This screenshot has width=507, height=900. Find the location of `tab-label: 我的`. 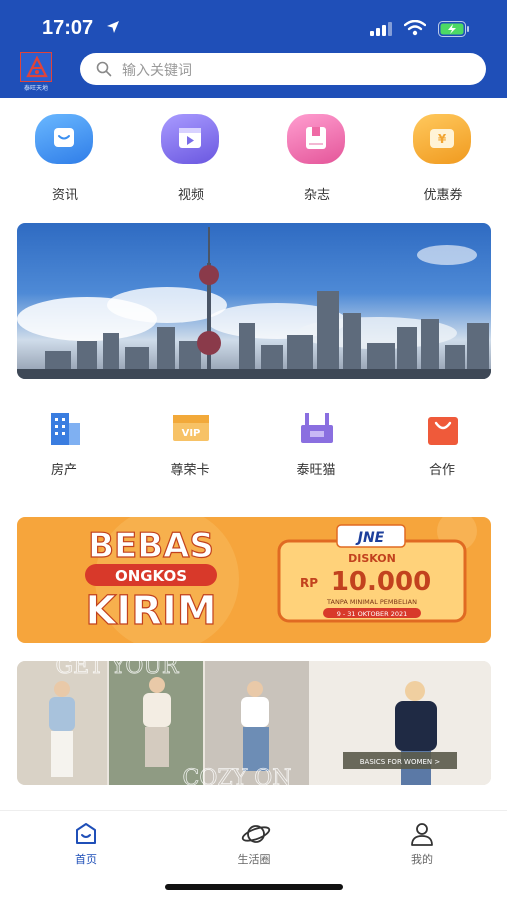

tab-label: 我的 is located at coordinates (422, 859).